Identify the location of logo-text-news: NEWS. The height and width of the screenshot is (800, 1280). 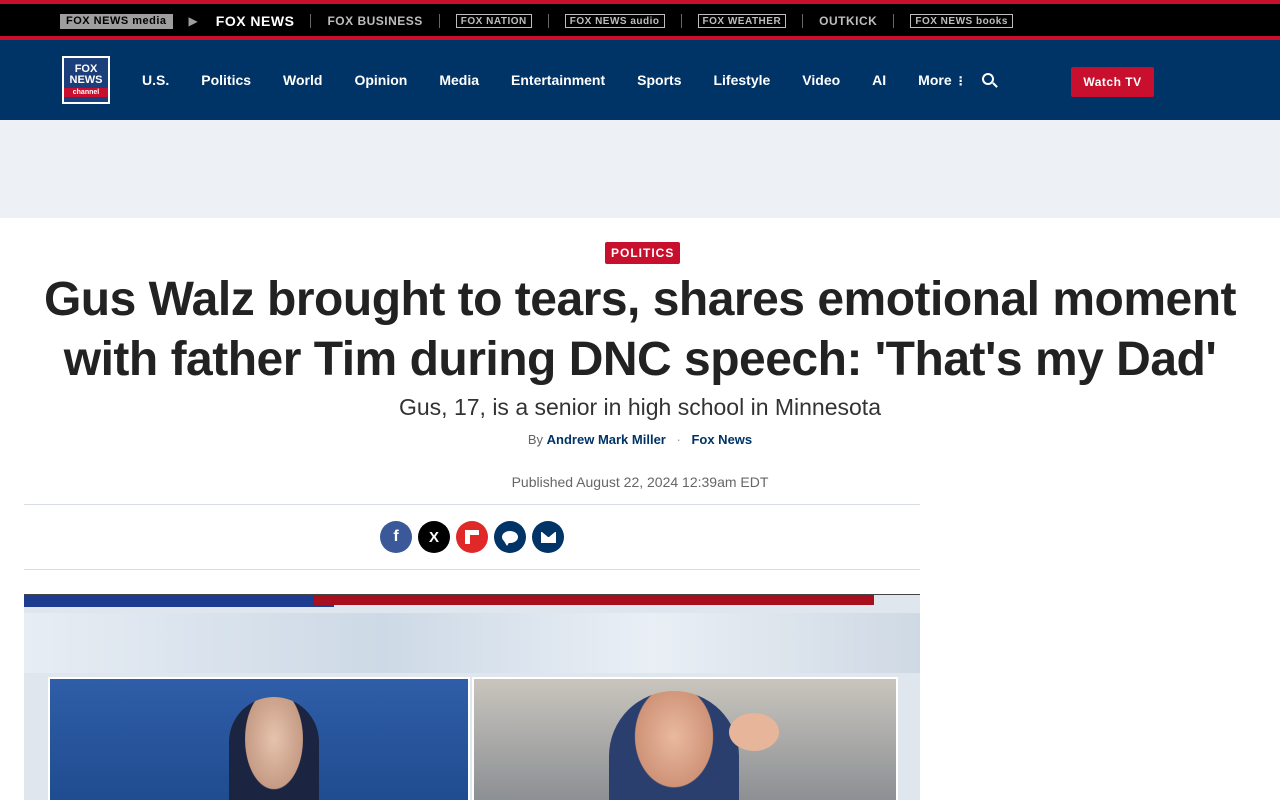
(86, 79).